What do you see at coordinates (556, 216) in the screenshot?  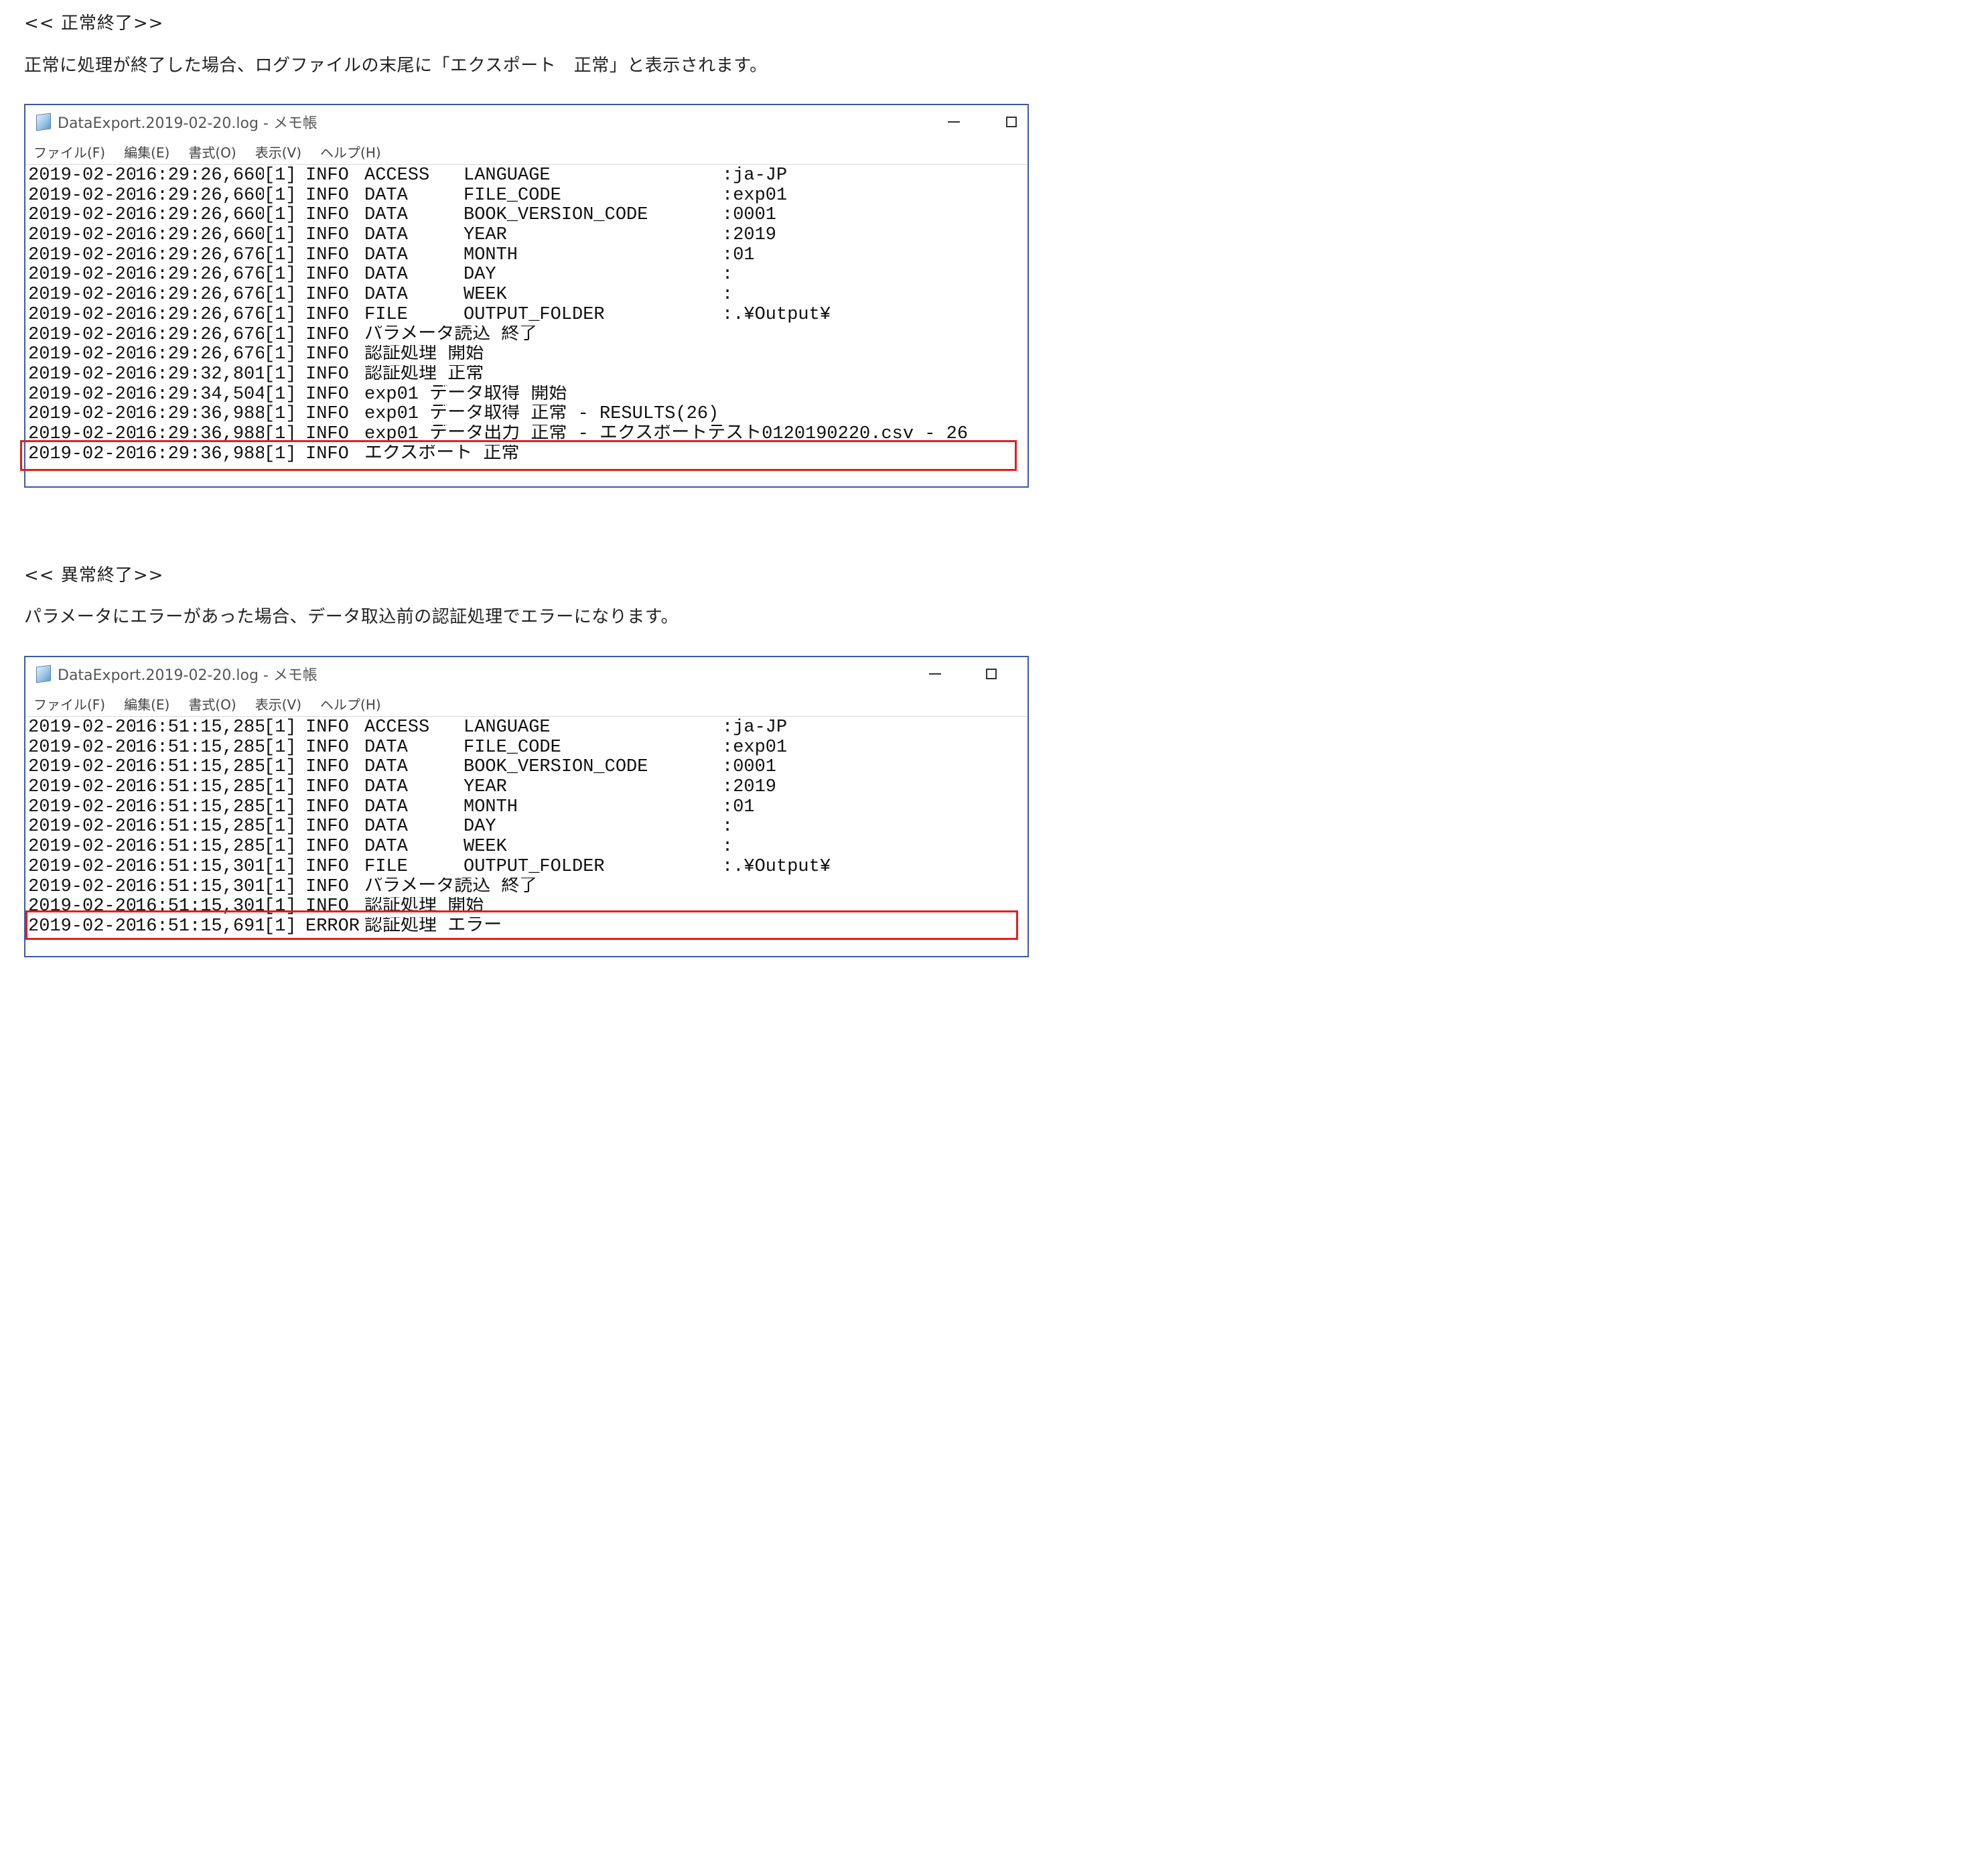 I see `log-key: BOOK_VERSION_CODE` at bounding box center [556, 216].